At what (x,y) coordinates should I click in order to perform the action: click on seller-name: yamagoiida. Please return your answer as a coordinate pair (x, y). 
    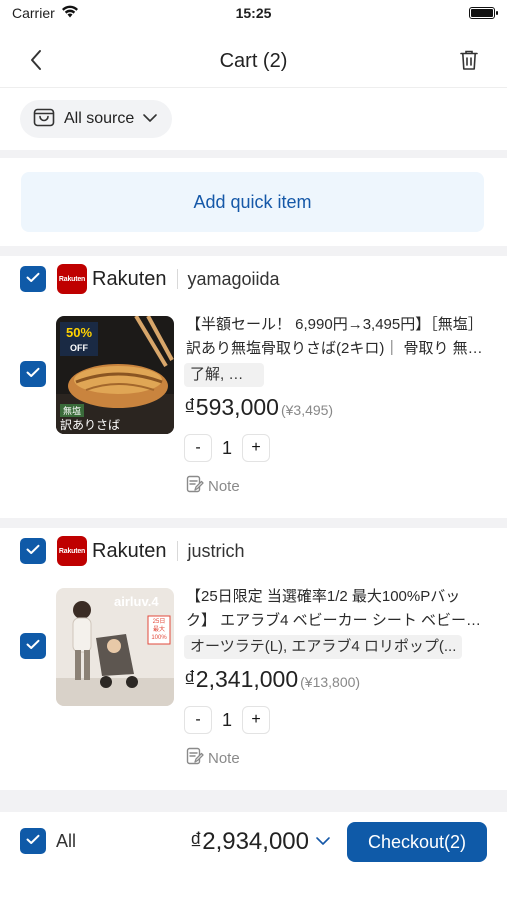
    Looking at the image, I should click on (234, 279).